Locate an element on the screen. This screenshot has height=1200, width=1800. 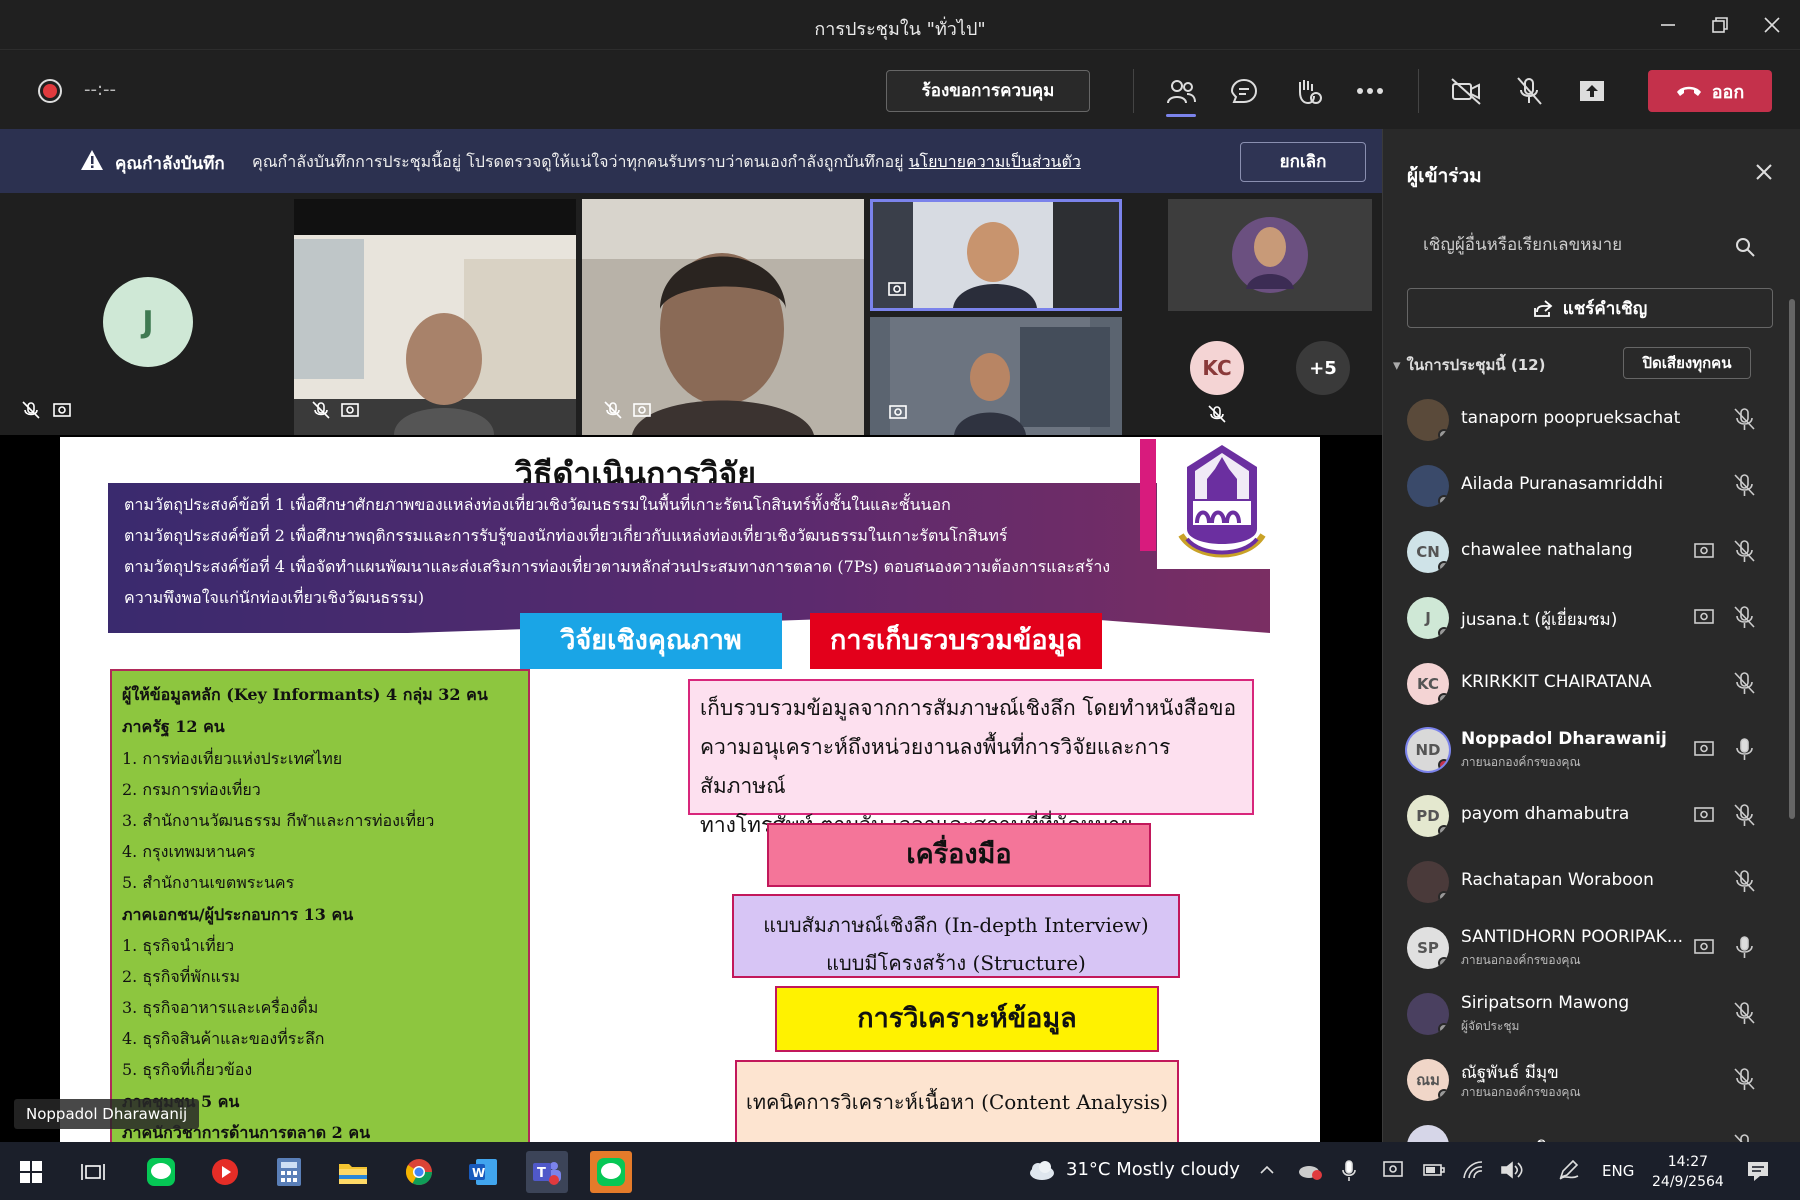
search-icon is located at coordinates (1745, 249).